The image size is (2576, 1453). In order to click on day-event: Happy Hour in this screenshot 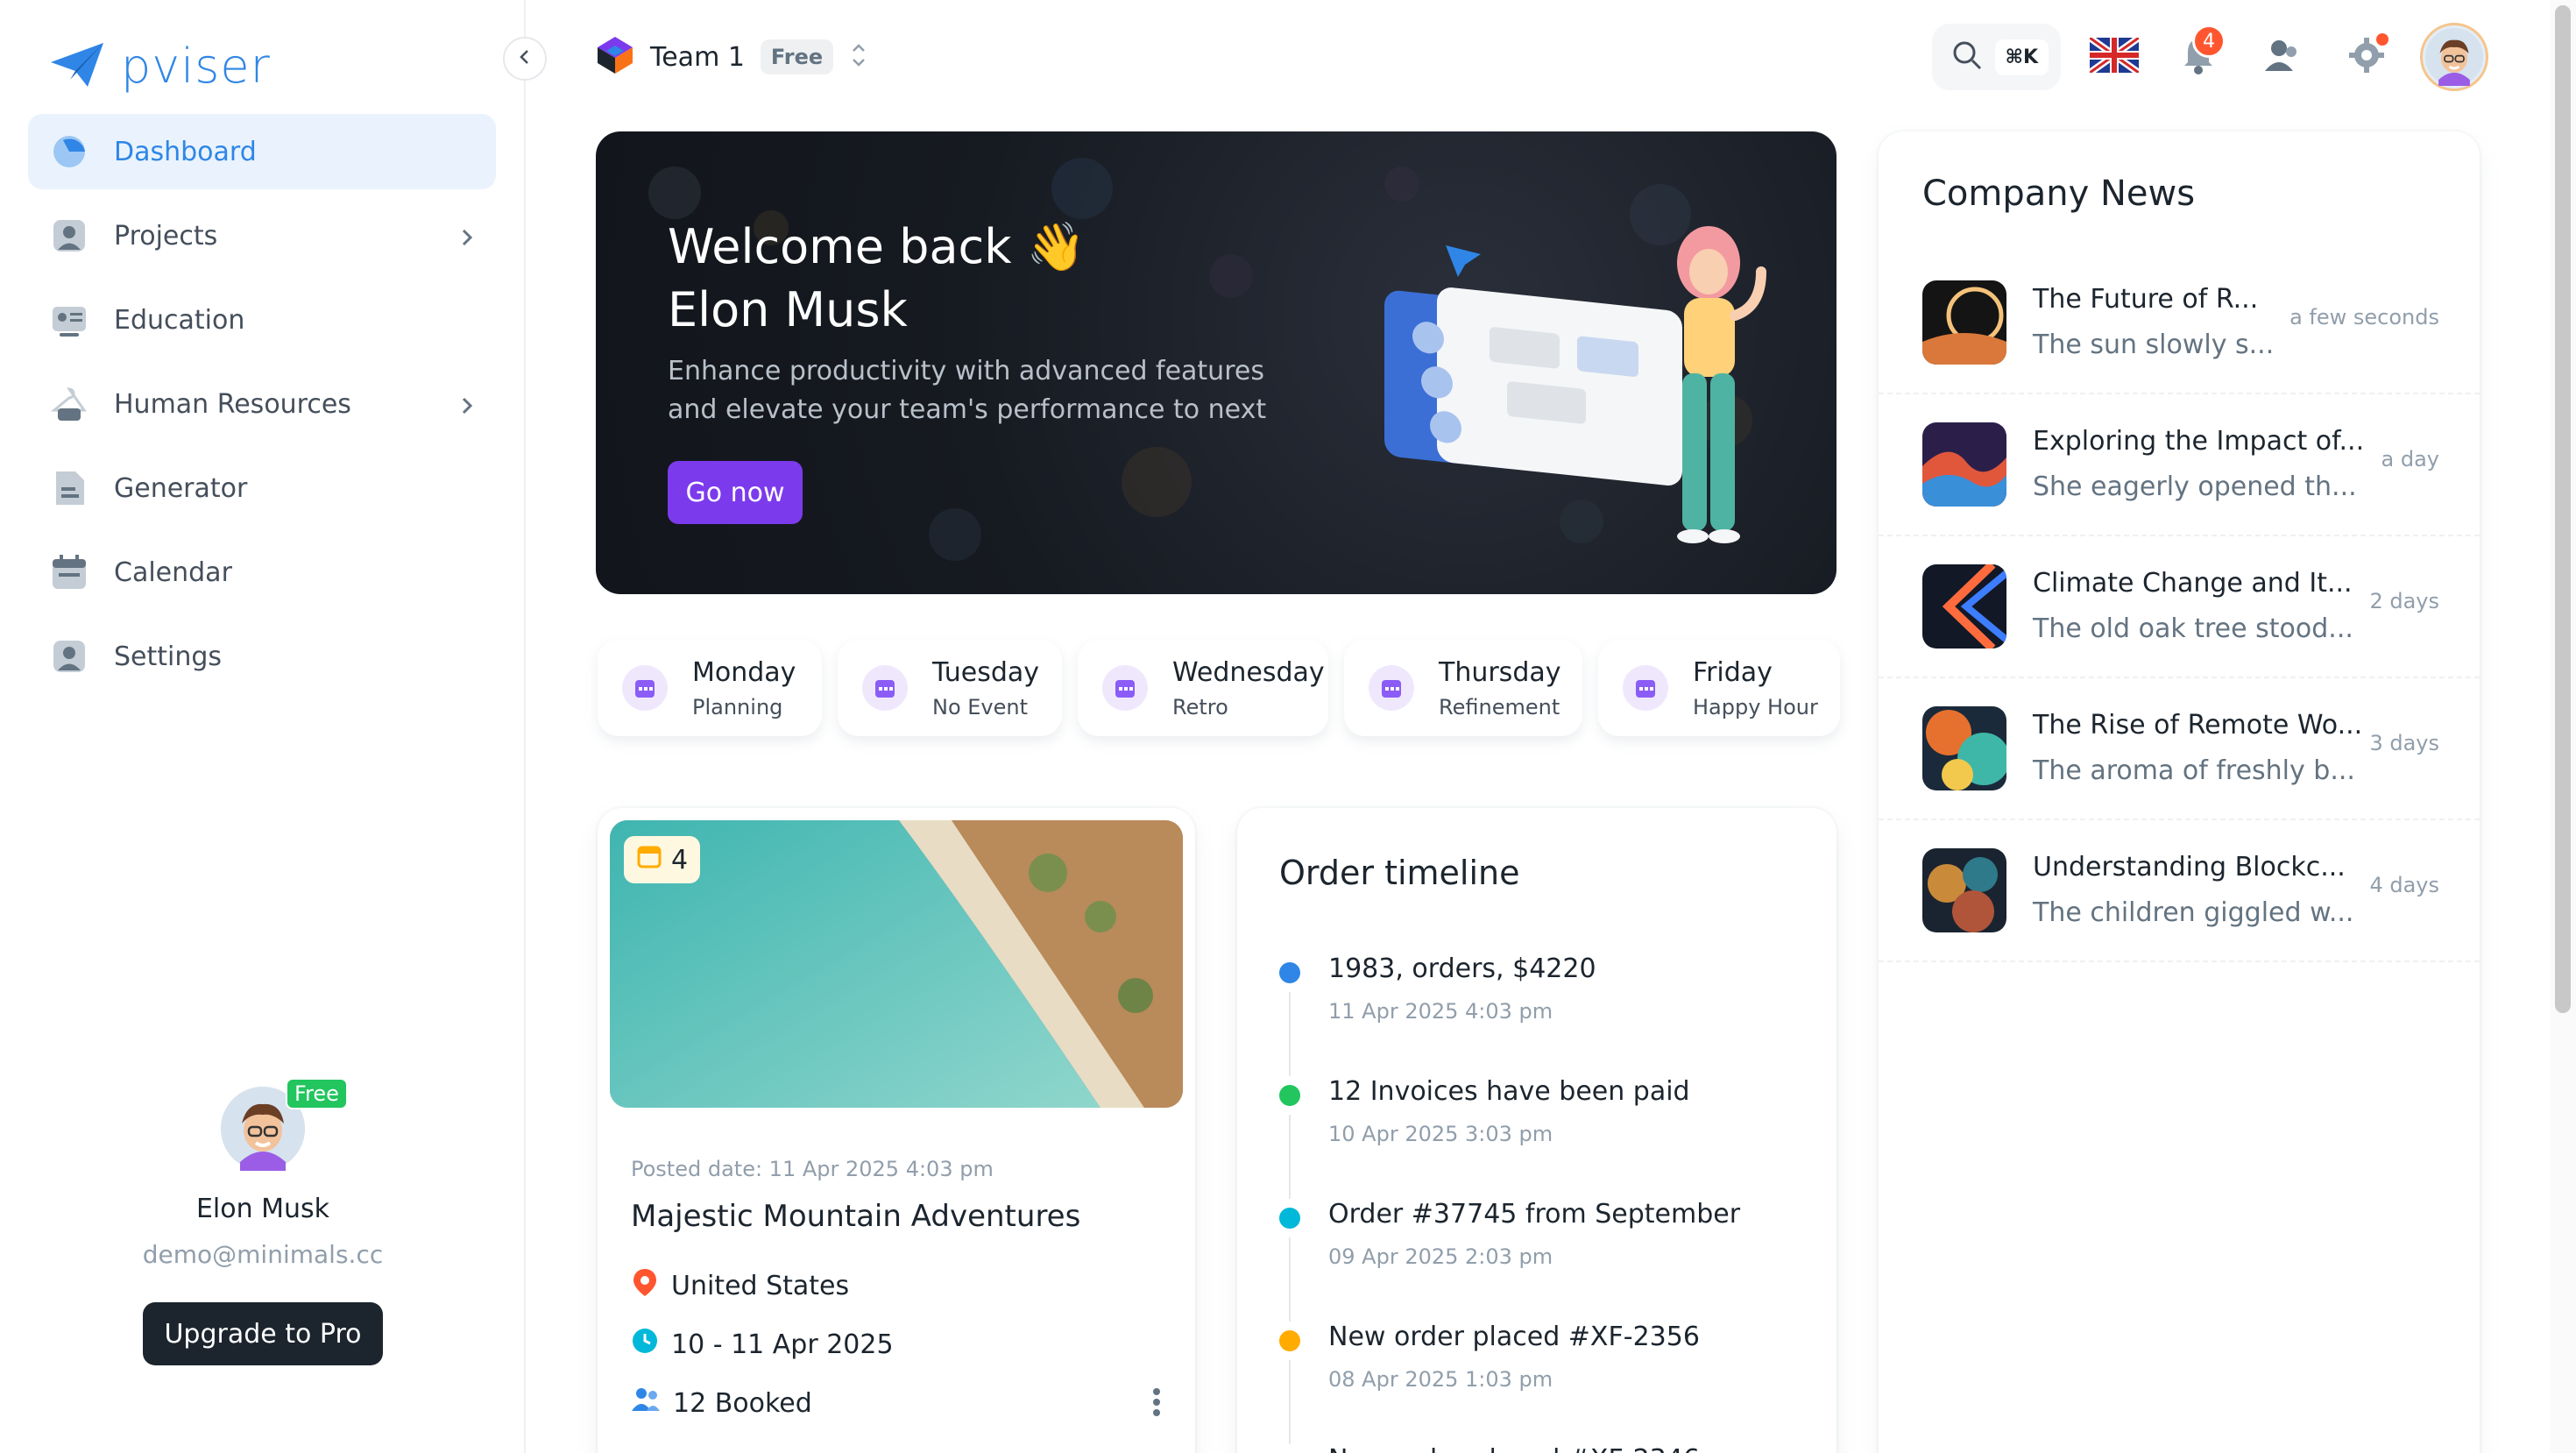, I will do `click(1755, 706)`.